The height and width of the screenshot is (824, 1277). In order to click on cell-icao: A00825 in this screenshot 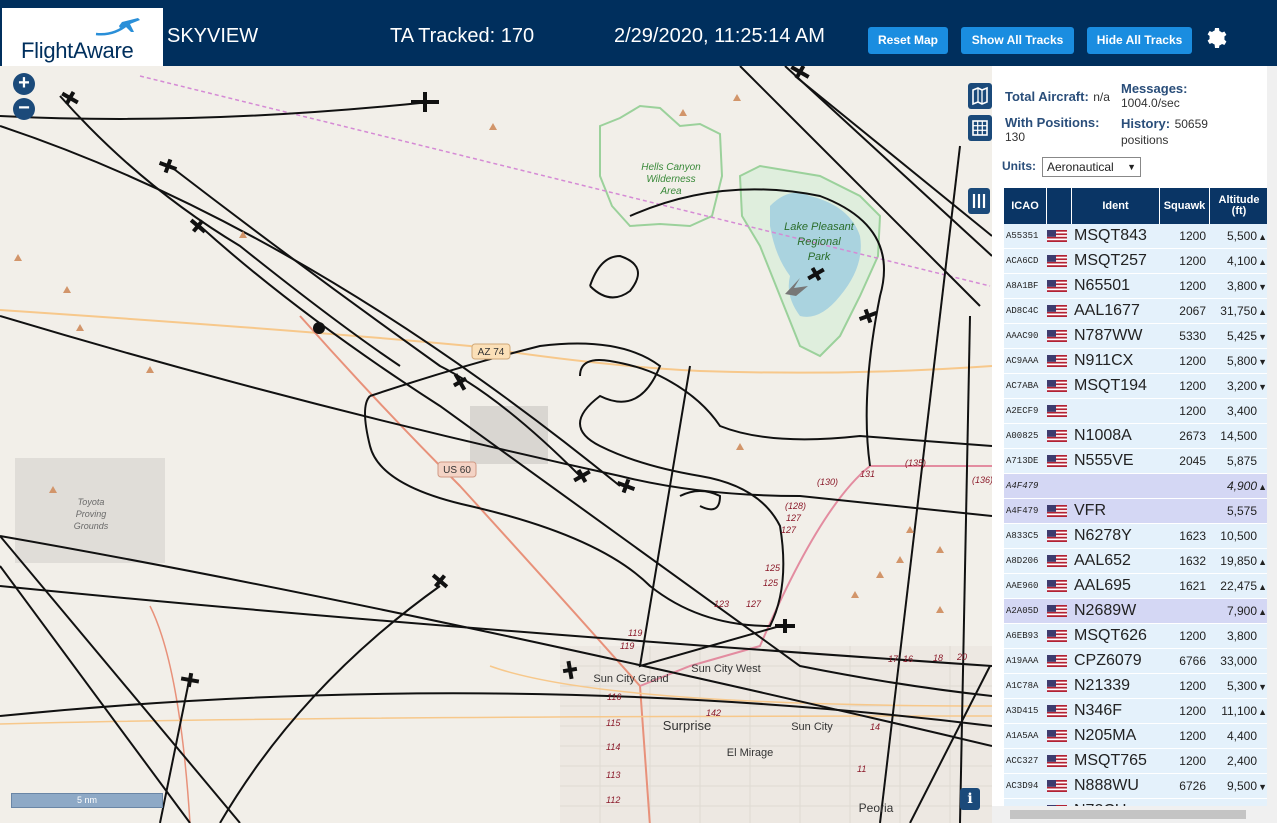, I will do `click(1022, 436)`.